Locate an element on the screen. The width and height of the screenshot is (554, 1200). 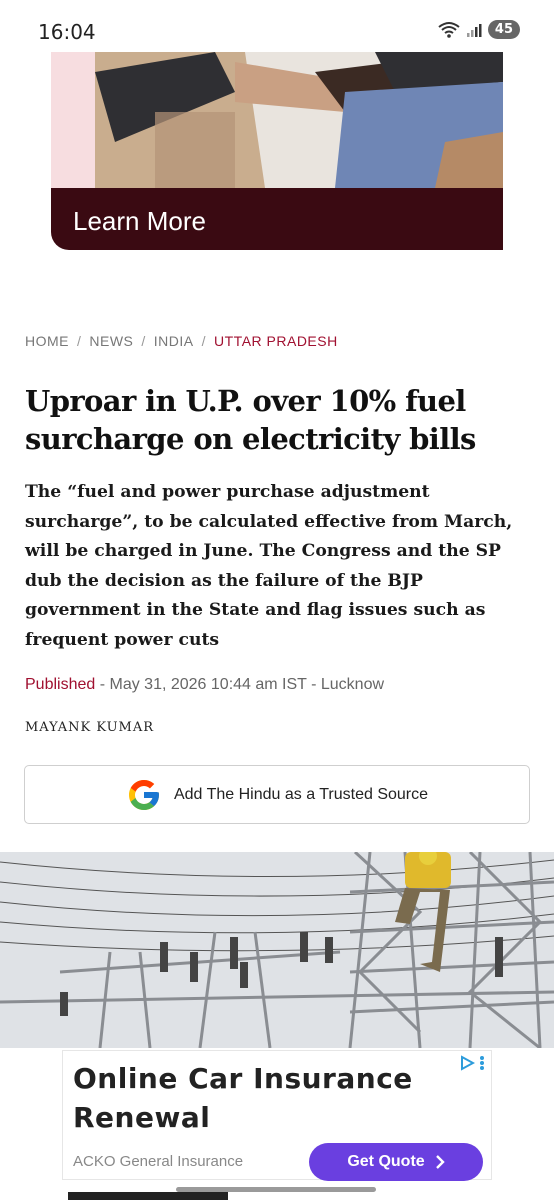
ad-title: Online Car Insurance Renewal is located at coordinates (263, 1098).